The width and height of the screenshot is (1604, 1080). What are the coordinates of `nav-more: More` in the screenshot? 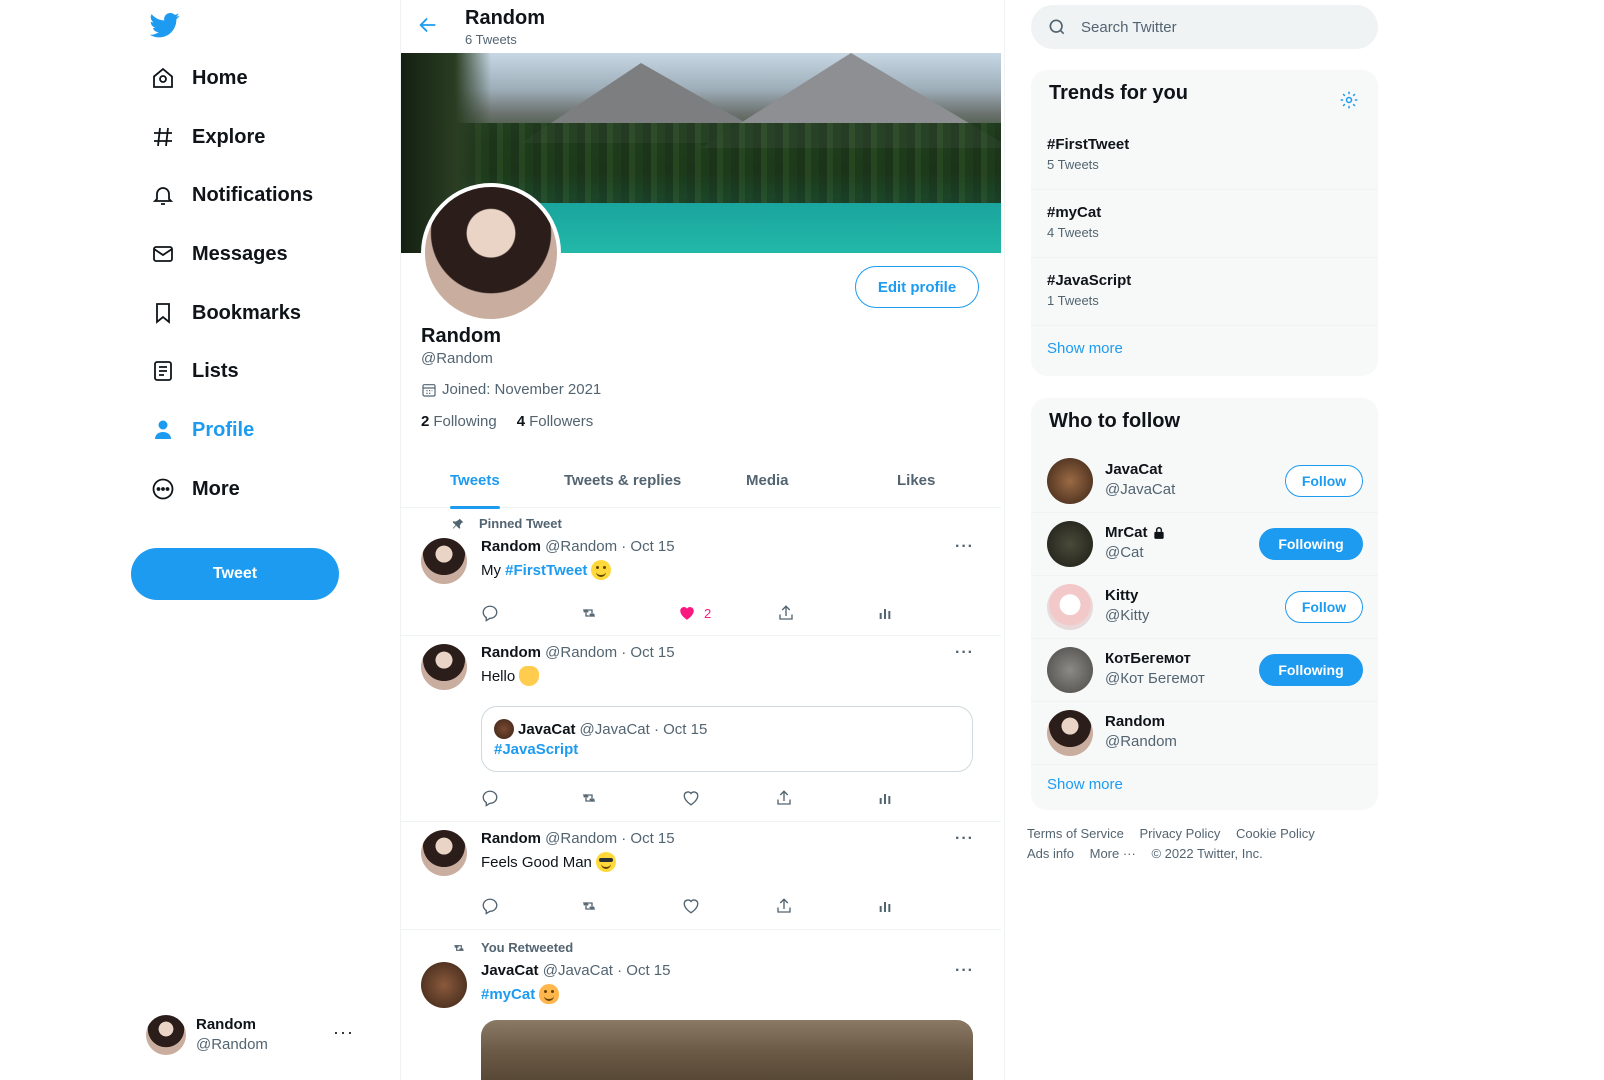 It's located at (195, 489).